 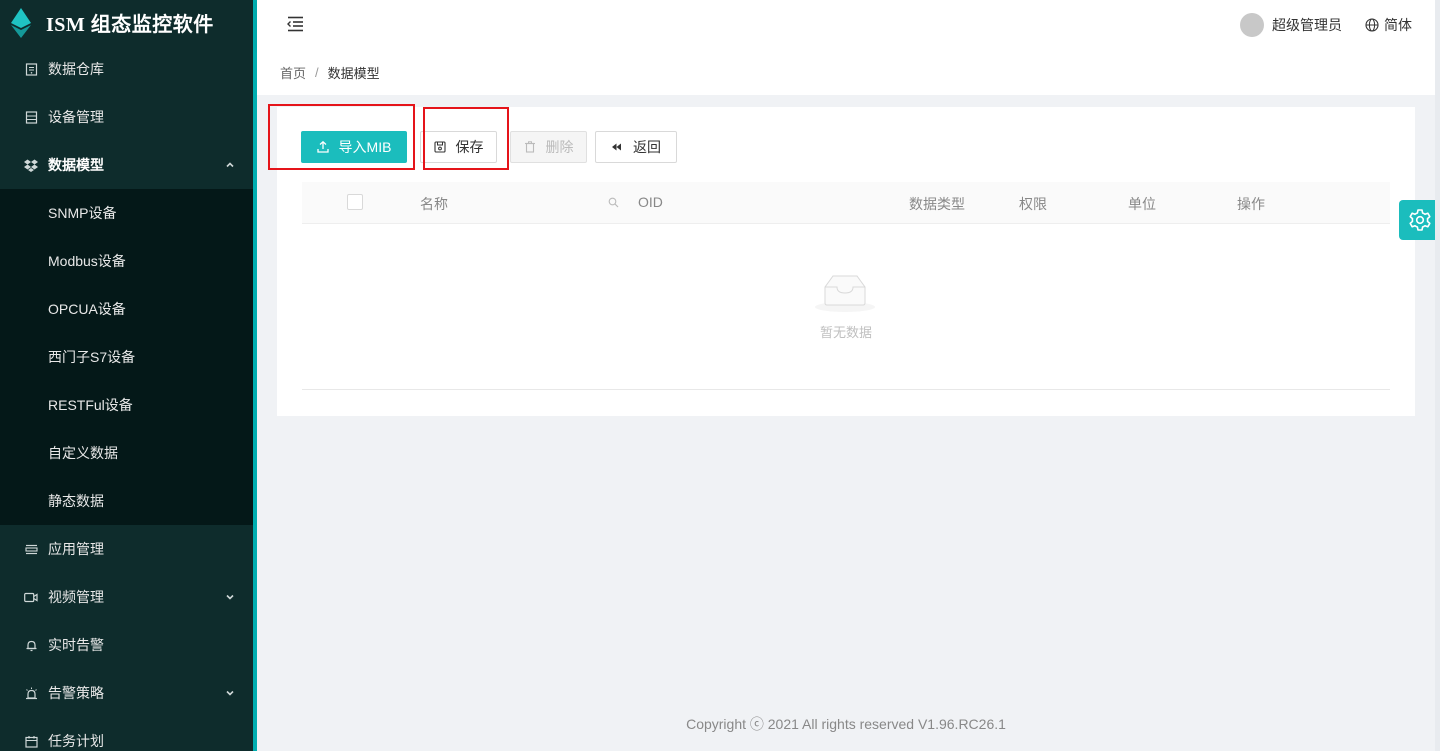 What do you see at coordinates (846, 203) in the screenshot?
I see `table-header: 名称 OID 数据类型 权限 单位 操作` at bounding box center [846, 203].